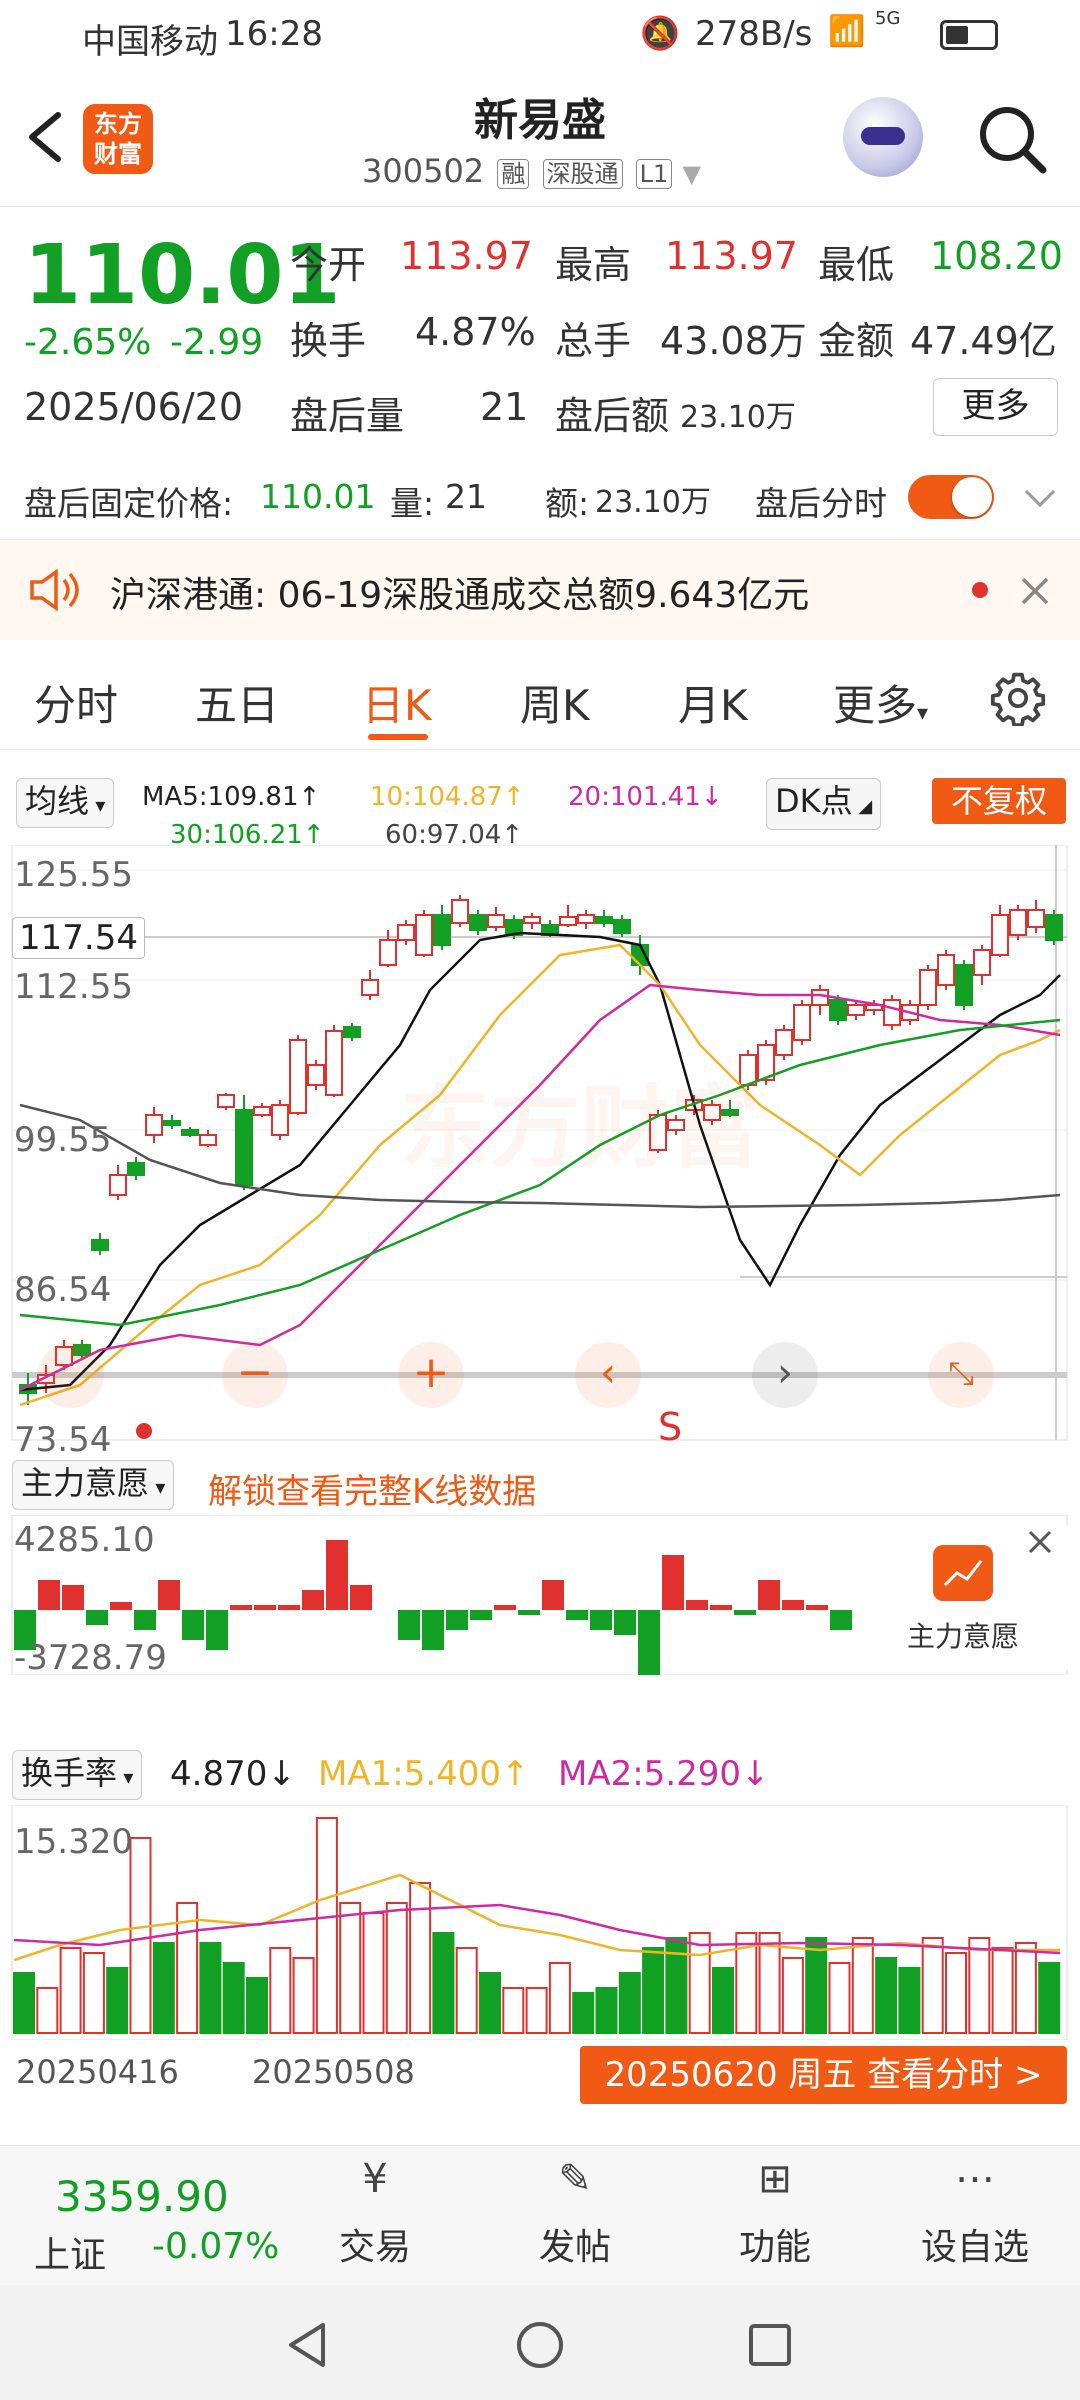 The image size is (1080, 2400). Describe the element at coordinates (1040, 498) in the screenshot. I see `chevron-down-icon` at that location.